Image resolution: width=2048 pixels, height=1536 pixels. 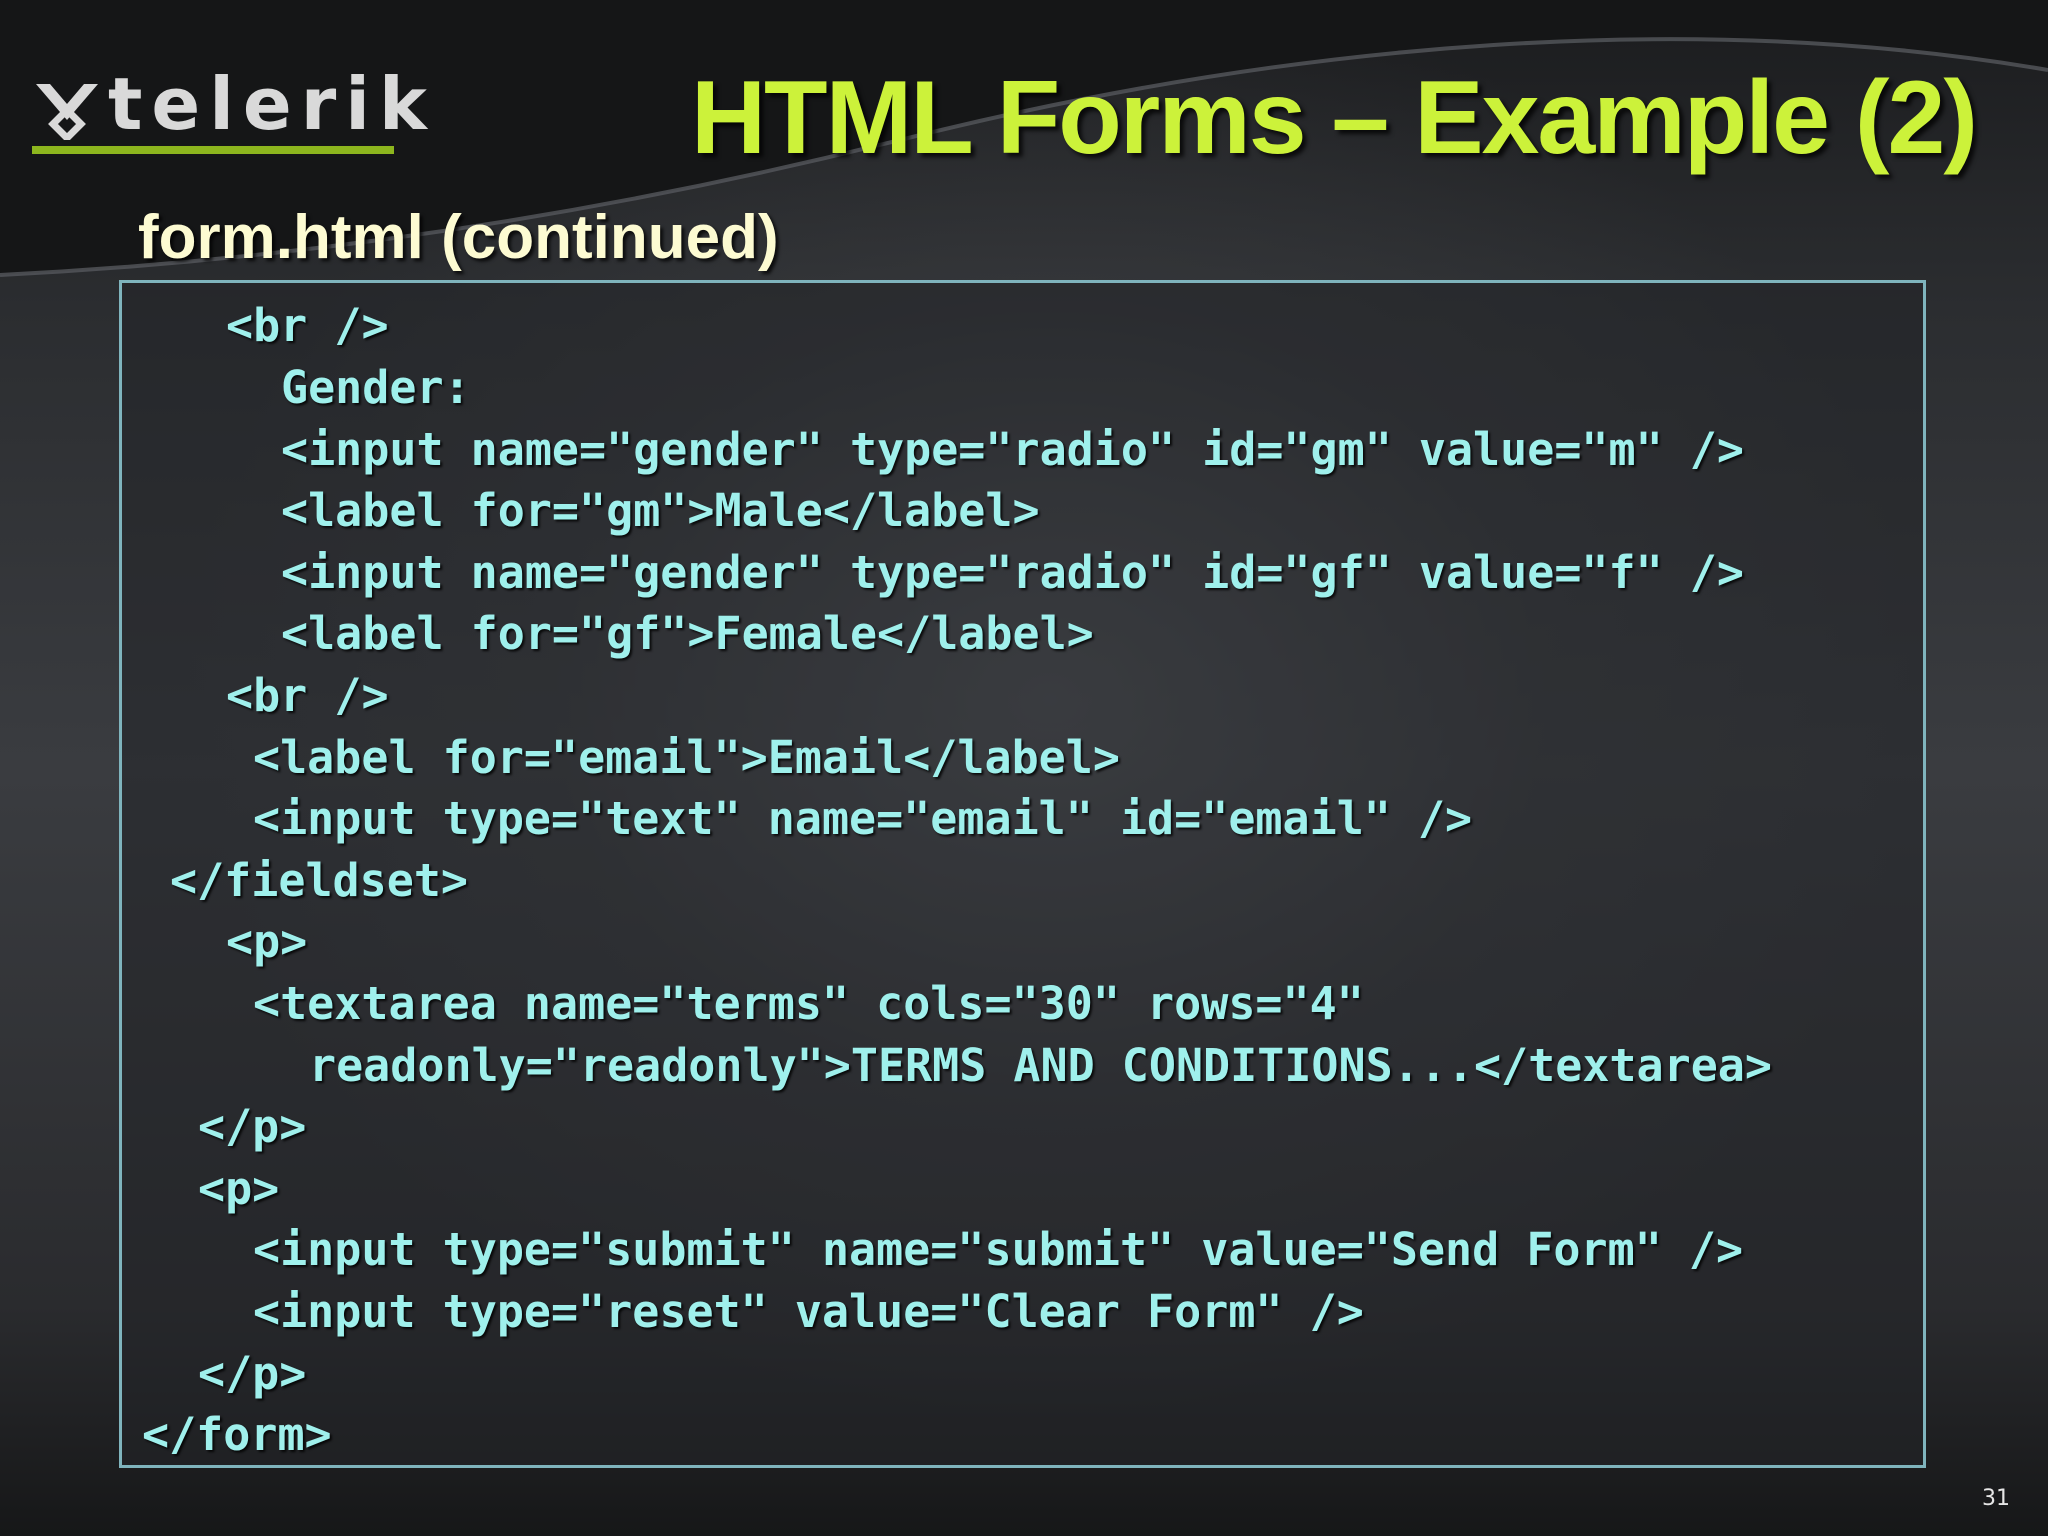 What do you see at coordinates (660, 510) in the screenshot?
I see `code-line: <label for="gm">Male</label>` at bounding box center [660, 510].